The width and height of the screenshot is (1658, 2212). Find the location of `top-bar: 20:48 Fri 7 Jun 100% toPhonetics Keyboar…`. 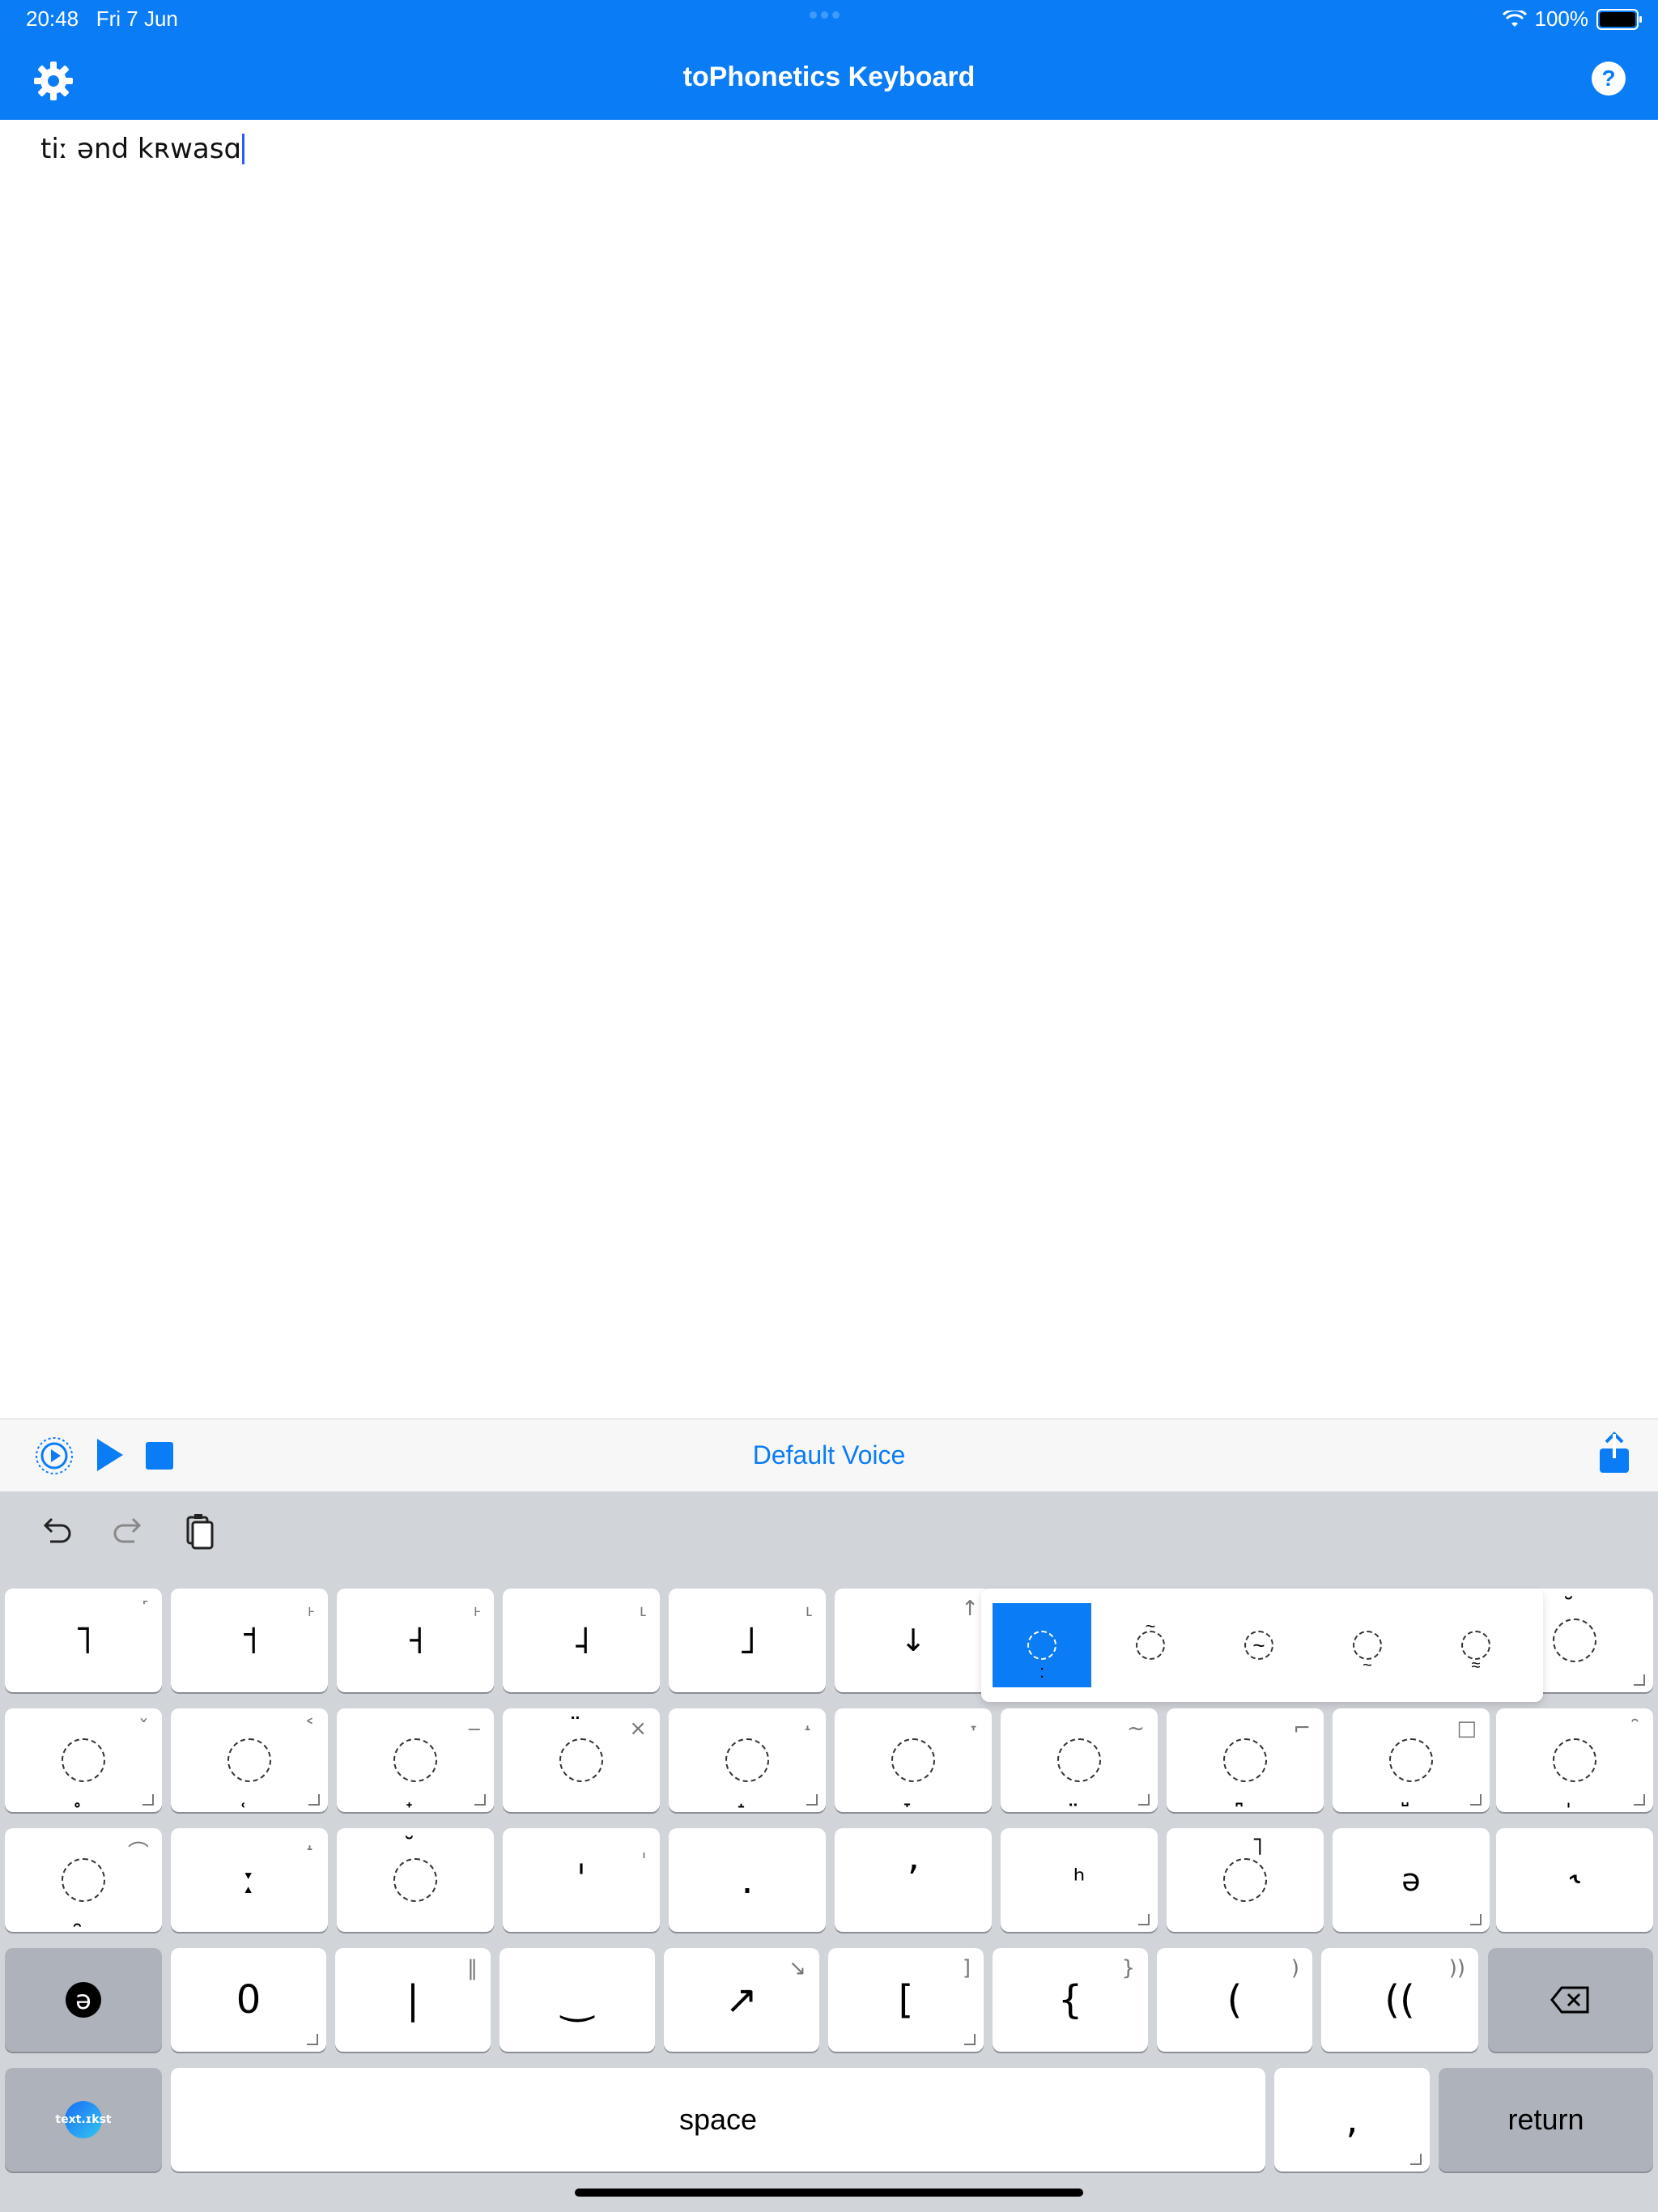

top-bar: 20:48 Fri 7 Jun 100% toPhonetics Keyboar… is located at coordinates (829, 60).